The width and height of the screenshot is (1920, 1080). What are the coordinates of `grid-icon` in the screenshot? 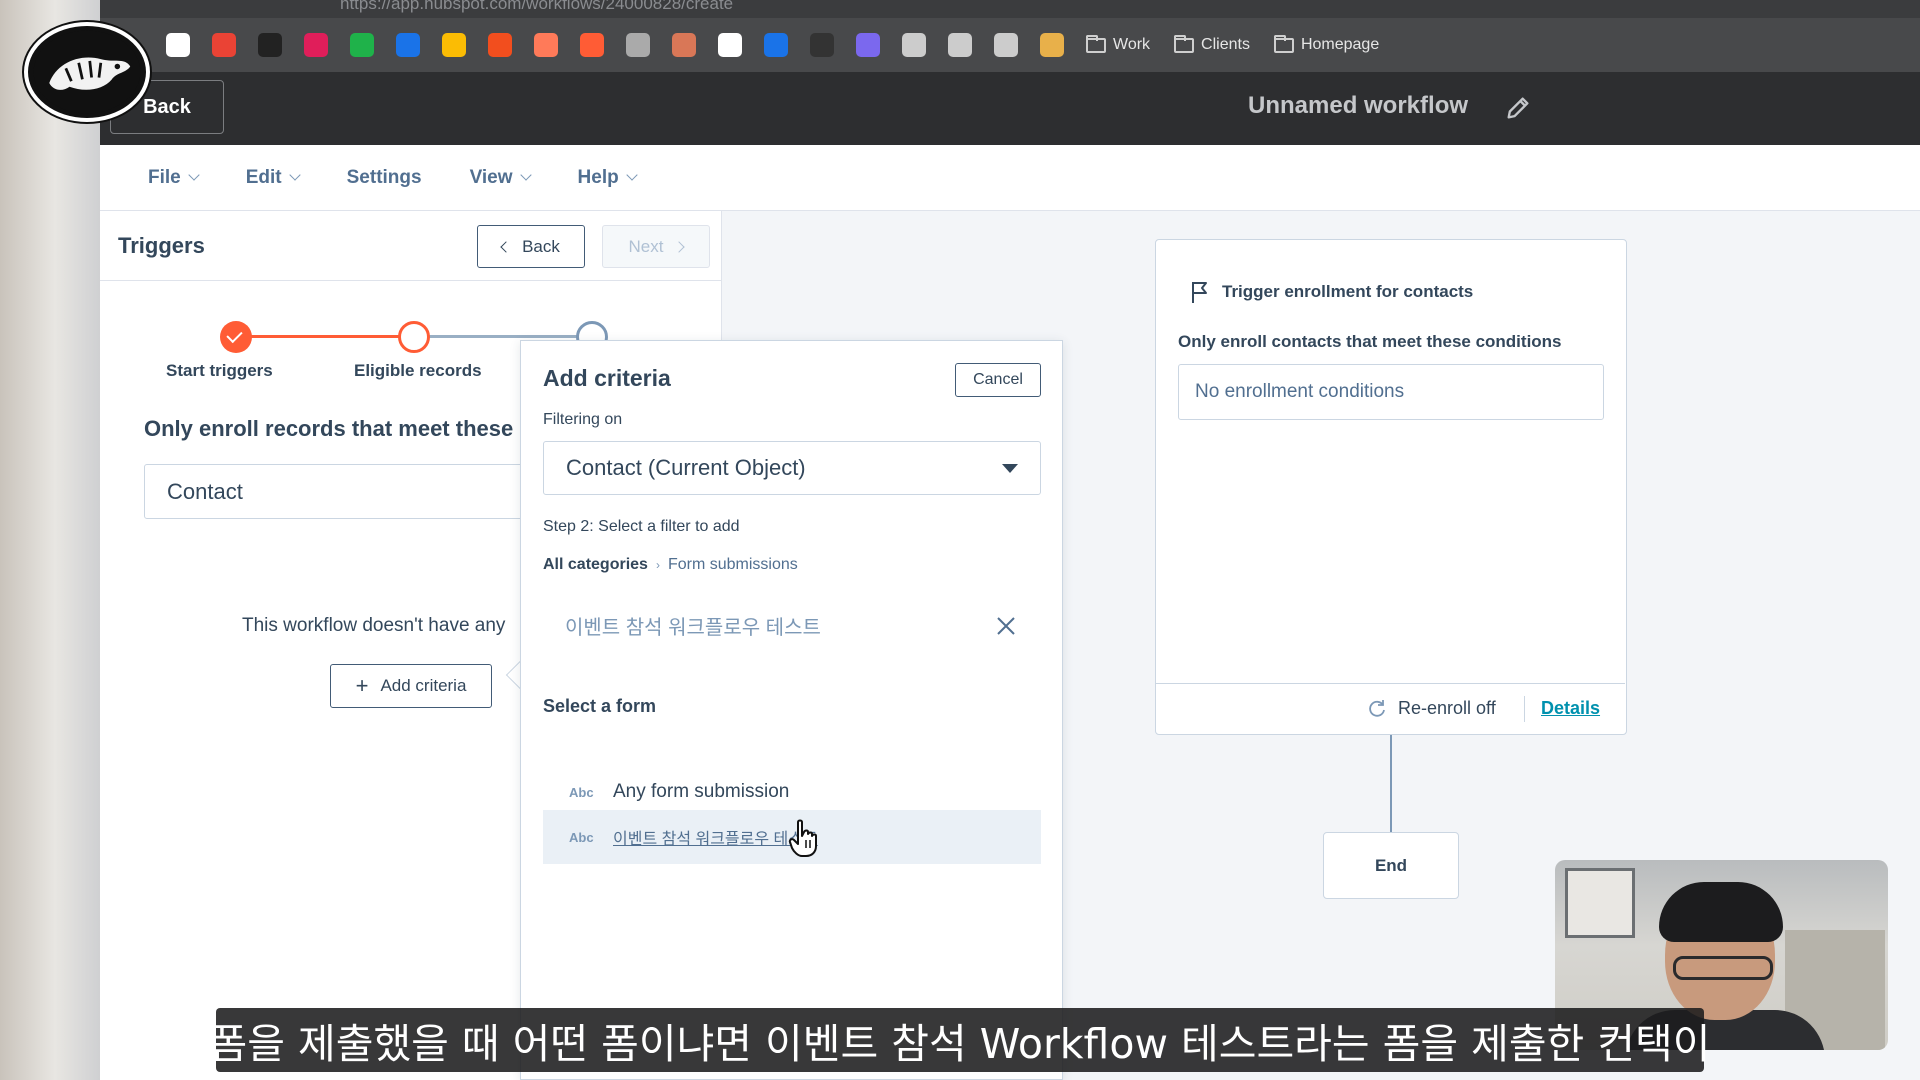 It's located at (868, 45).